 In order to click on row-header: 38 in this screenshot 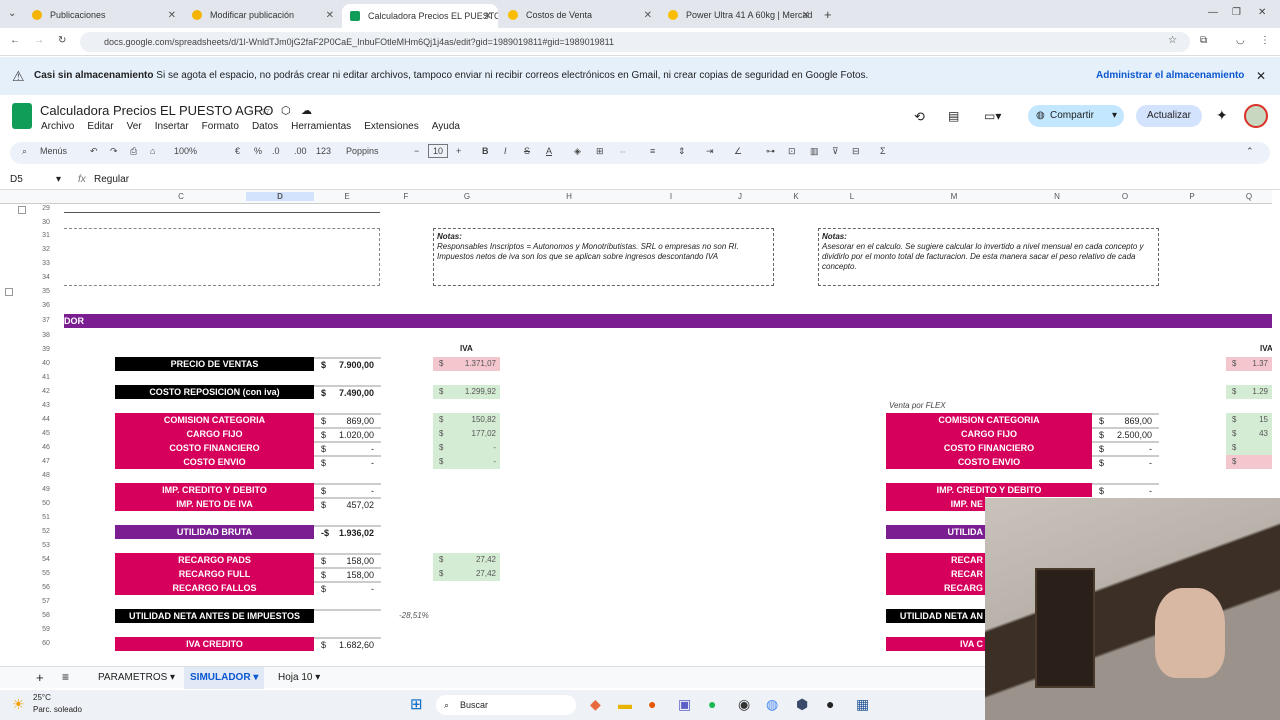, I will do `click(46, 335)`.